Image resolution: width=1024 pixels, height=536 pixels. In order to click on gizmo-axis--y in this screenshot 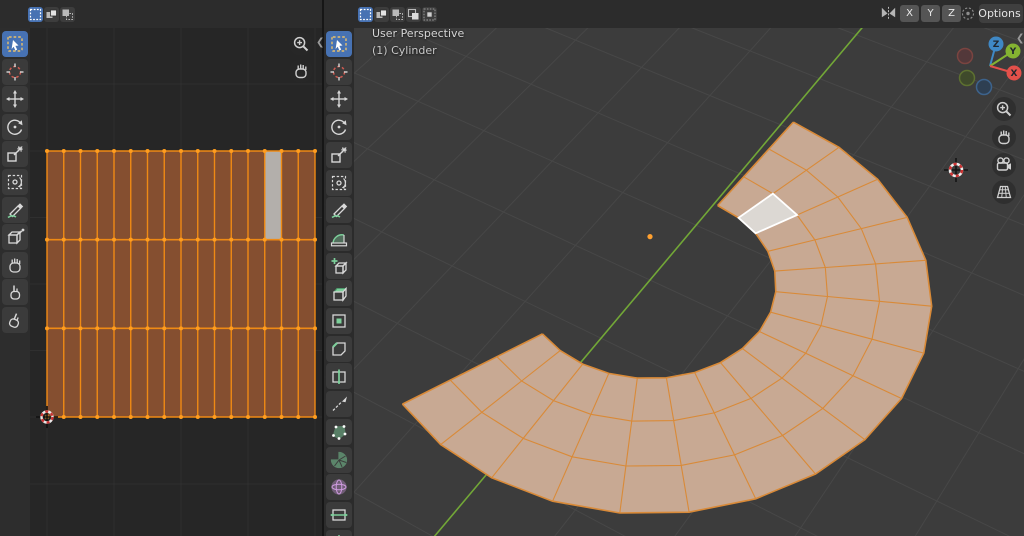, I will do `click(967, 78)`.